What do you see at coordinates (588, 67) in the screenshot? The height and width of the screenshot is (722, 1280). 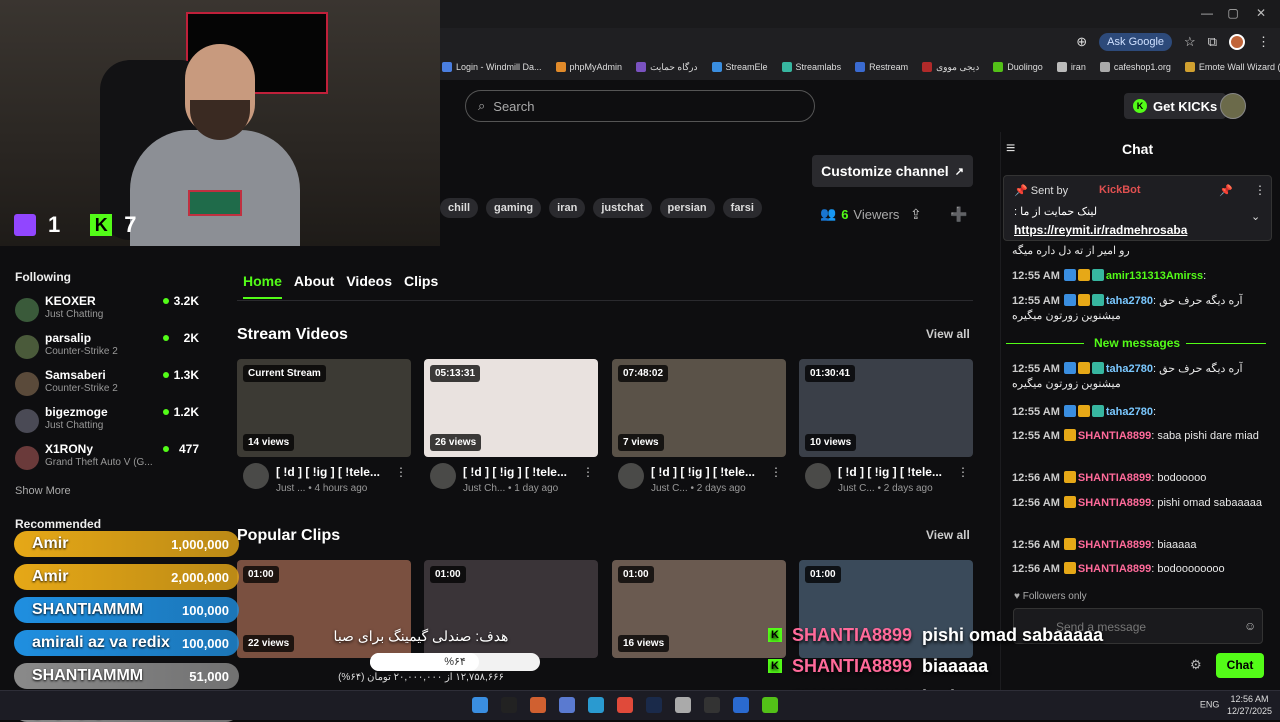 I see `bookmark-item: phpMyAdmin` at bounding box center [588, 67].